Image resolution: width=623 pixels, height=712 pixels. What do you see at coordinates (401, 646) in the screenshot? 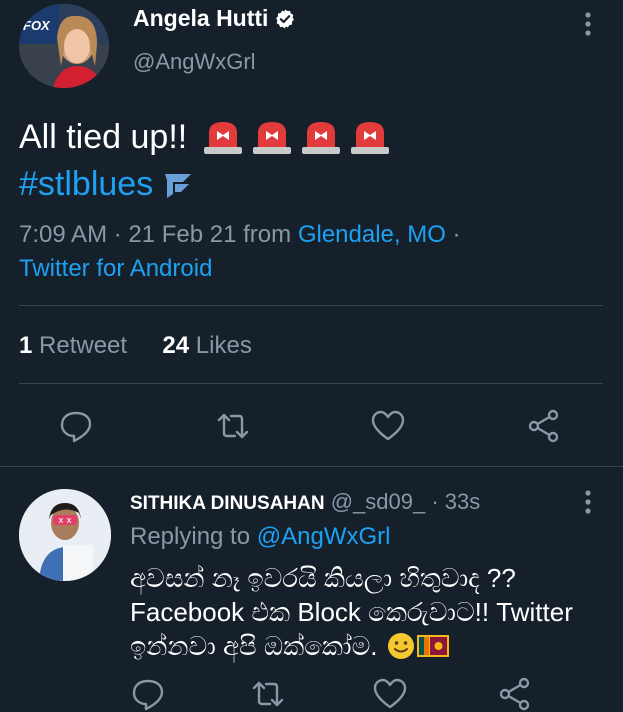
I see `smiley-emoji` at bounding box center [401, 646].